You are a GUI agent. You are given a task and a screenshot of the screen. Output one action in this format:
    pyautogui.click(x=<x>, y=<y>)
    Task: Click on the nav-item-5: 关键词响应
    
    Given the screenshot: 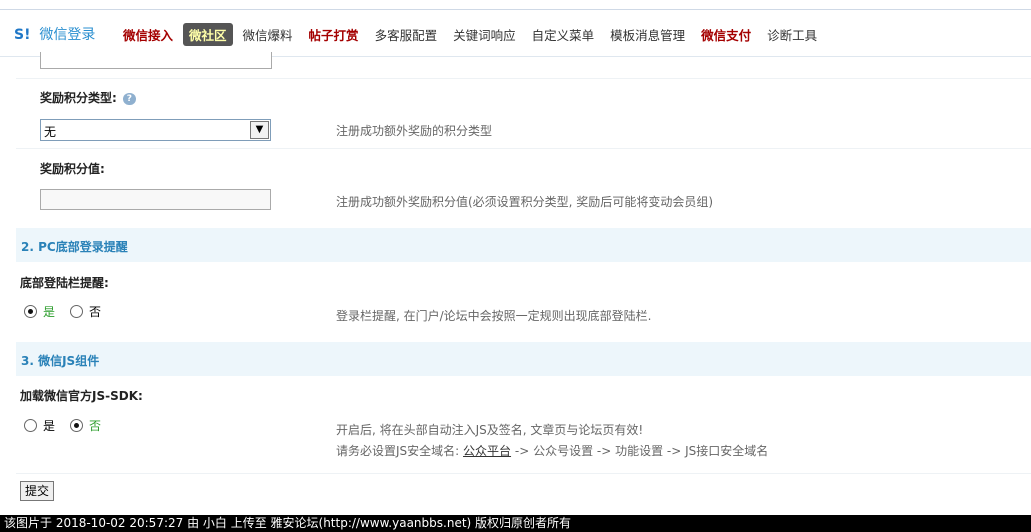 What is the action you would take?
    pyautogui.click(x=484, y=34)
    